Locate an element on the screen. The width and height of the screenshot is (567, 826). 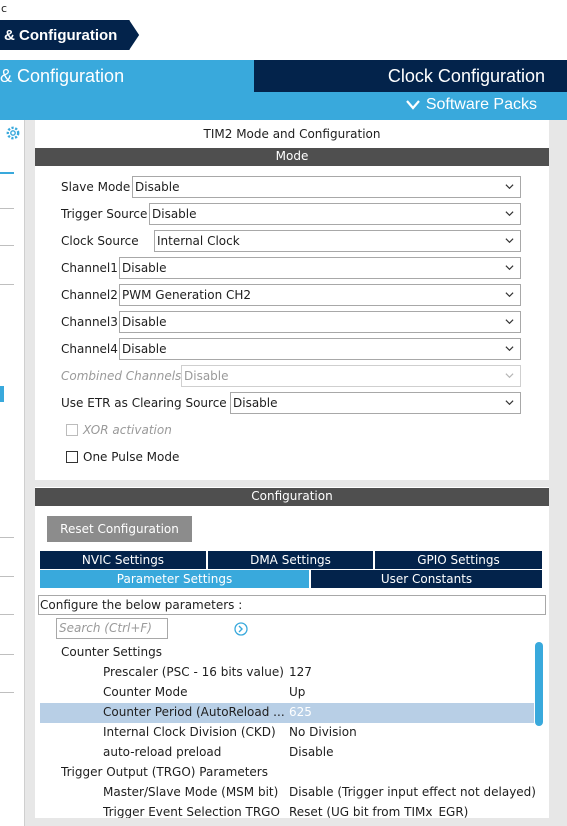
panel-bottom-edge is located at coordinates (292, 822).